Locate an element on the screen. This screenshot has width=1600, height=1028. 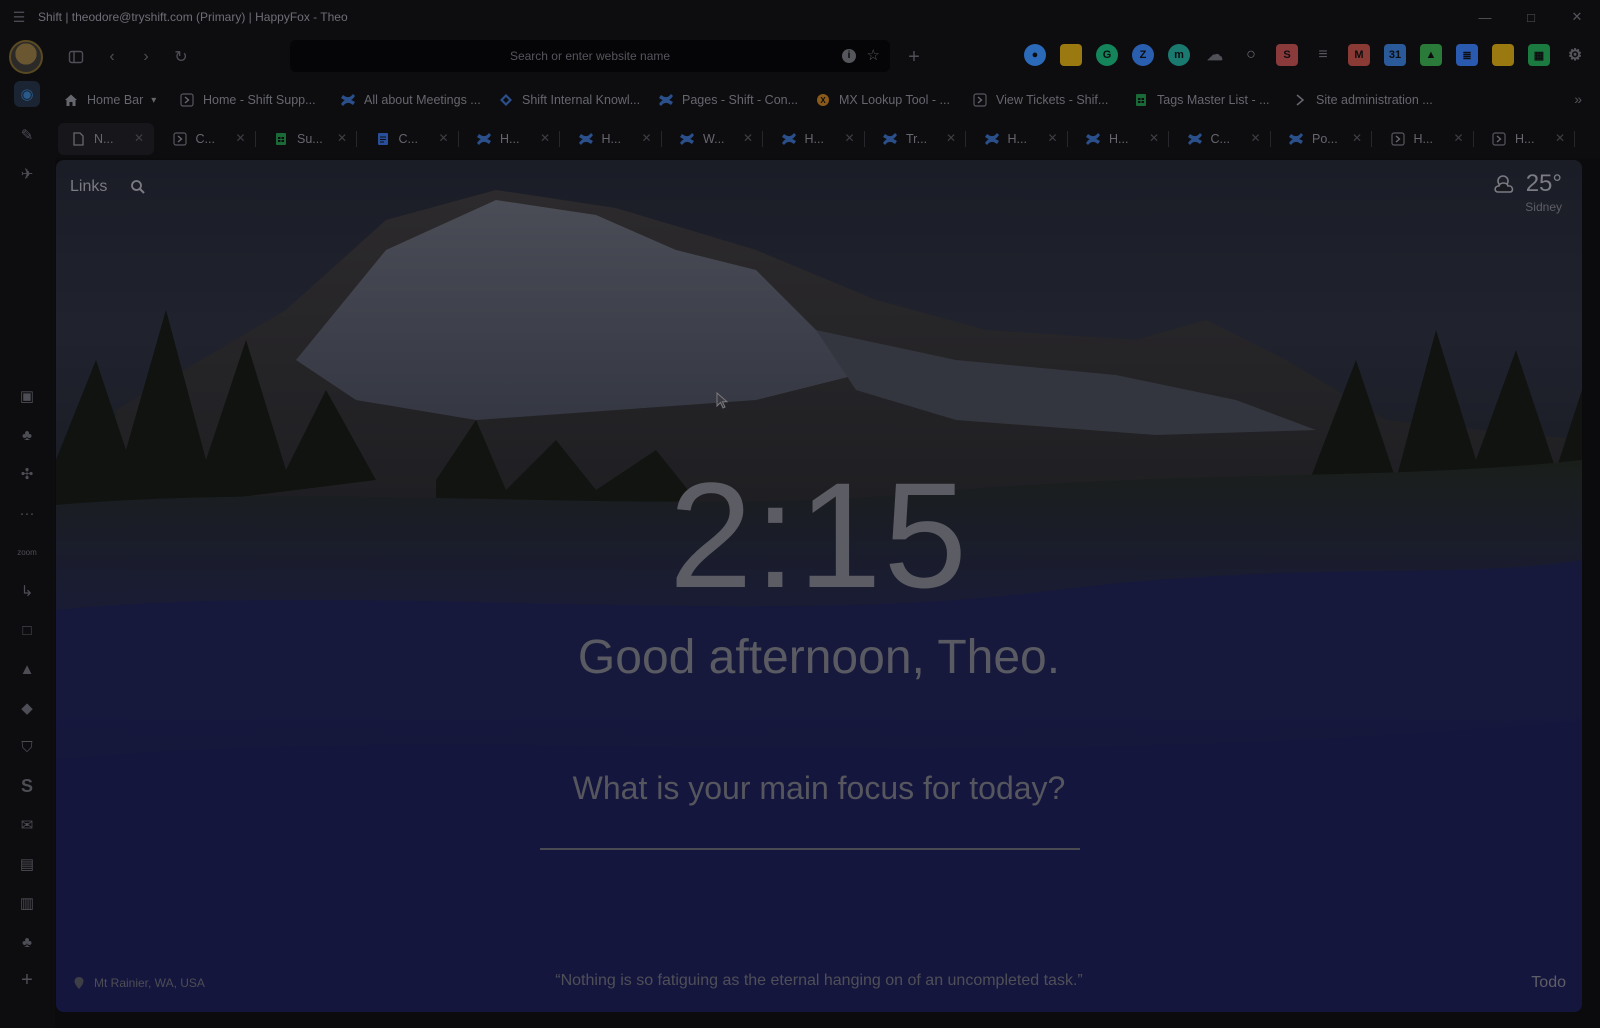
people2-icon: ♣ is located at coordinates (27, 942).